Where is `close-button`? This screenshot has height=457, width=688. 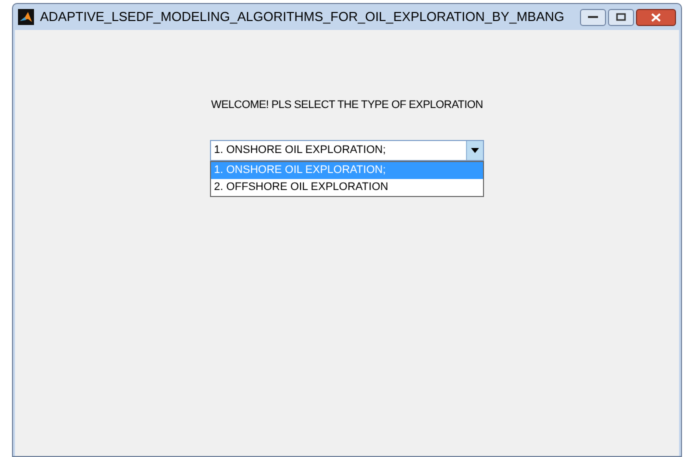
close-button is located at coordinates (656, 17).